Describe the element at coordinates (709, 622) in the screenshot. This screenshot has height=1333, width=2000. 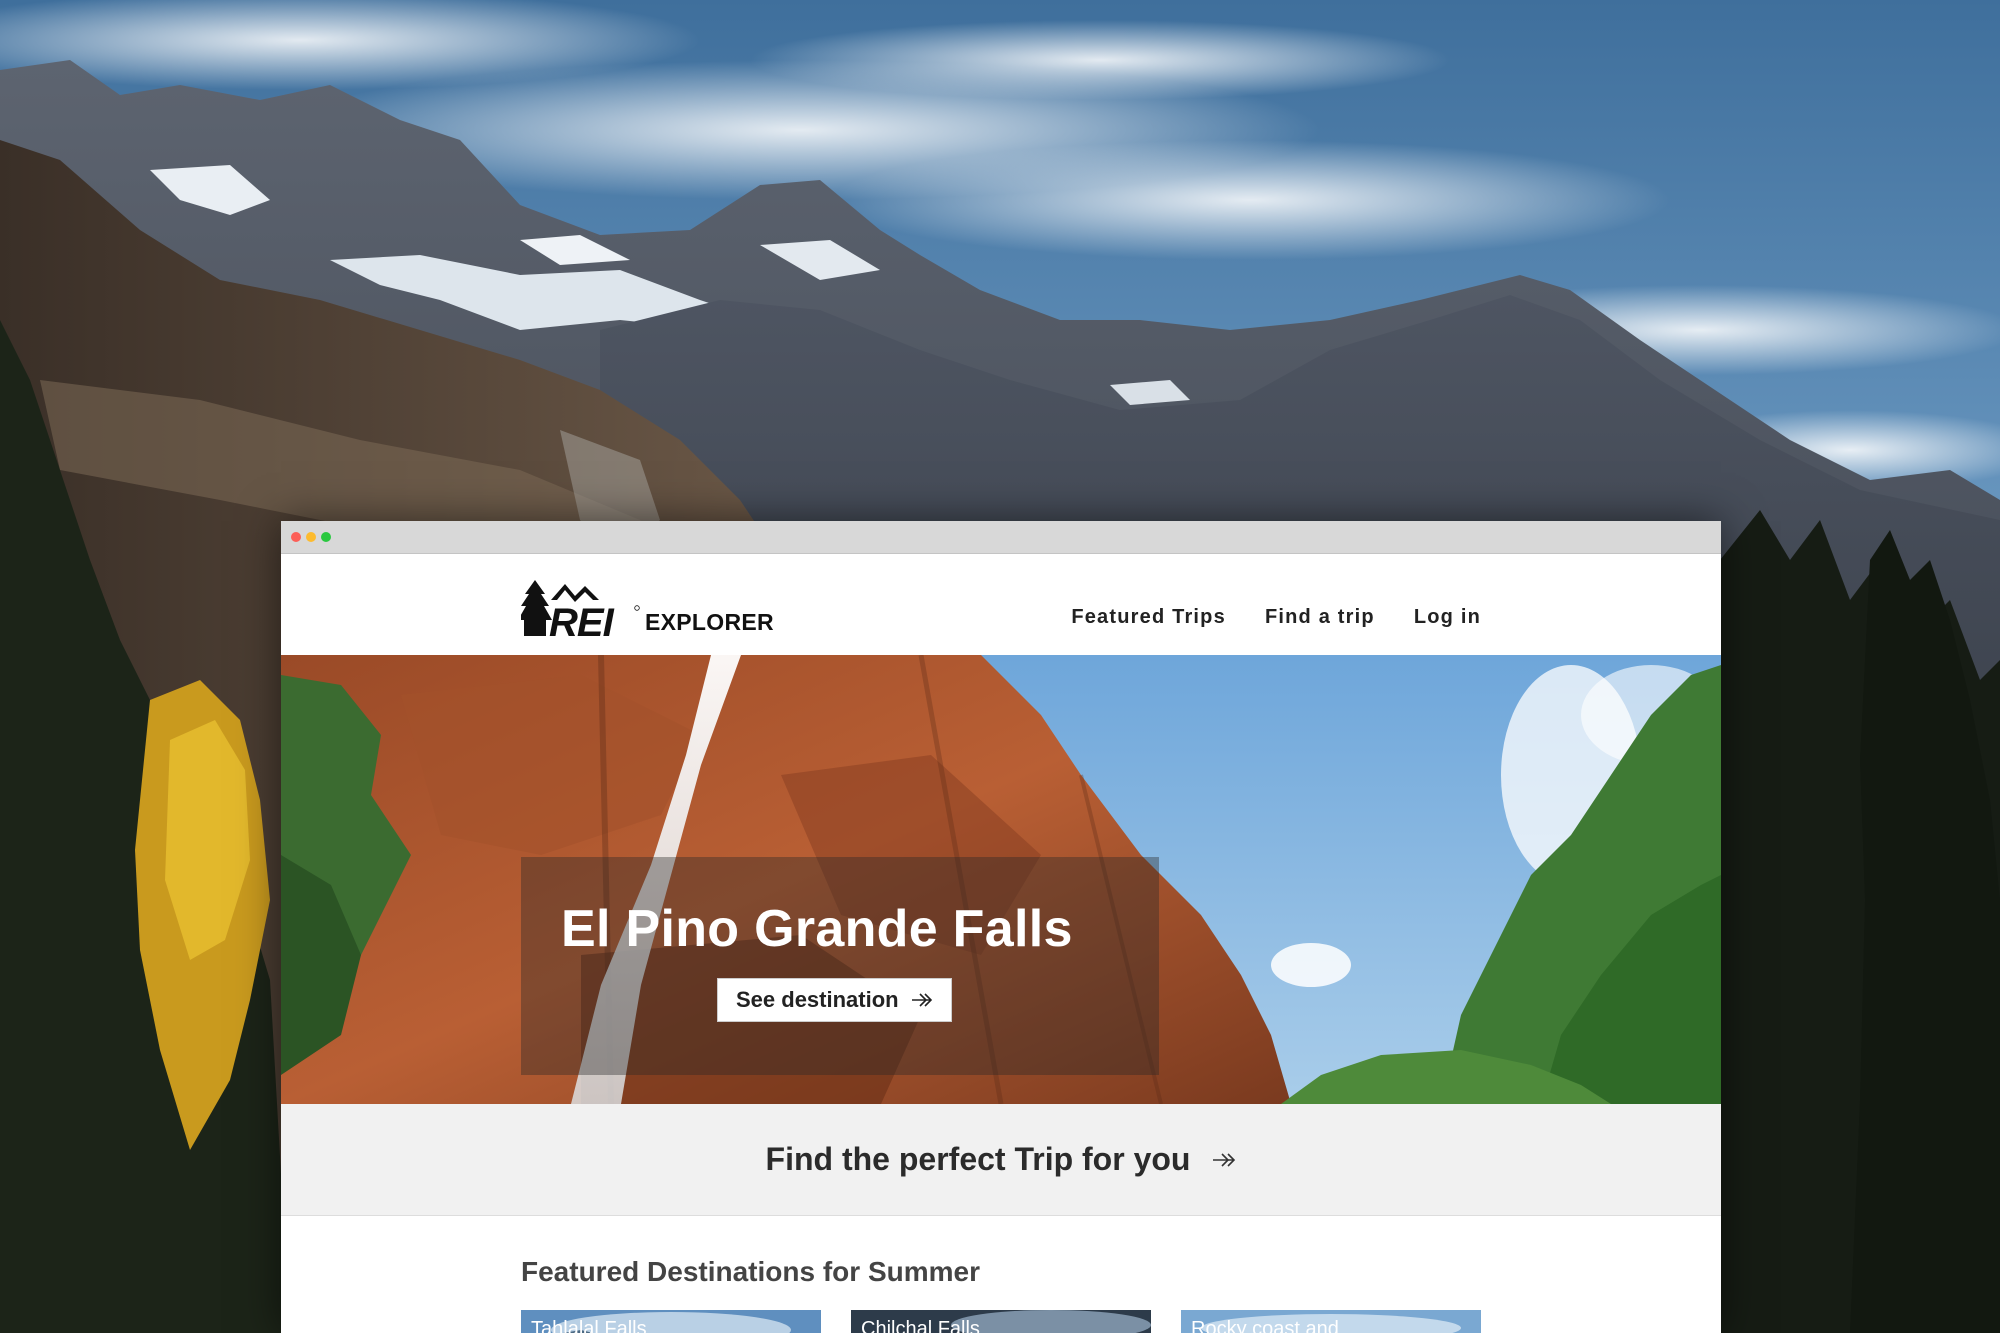
I see `logo-text: EXPLORER` at that location.